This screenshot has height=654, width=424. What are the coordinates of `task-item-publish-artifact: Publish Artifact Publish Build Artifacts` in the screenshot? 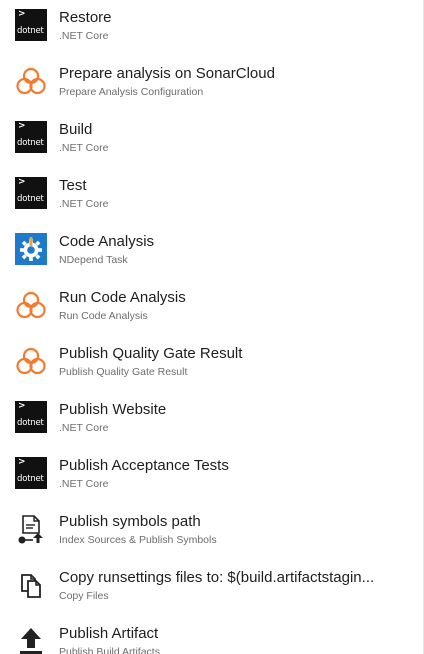 It's located at (211, 636).